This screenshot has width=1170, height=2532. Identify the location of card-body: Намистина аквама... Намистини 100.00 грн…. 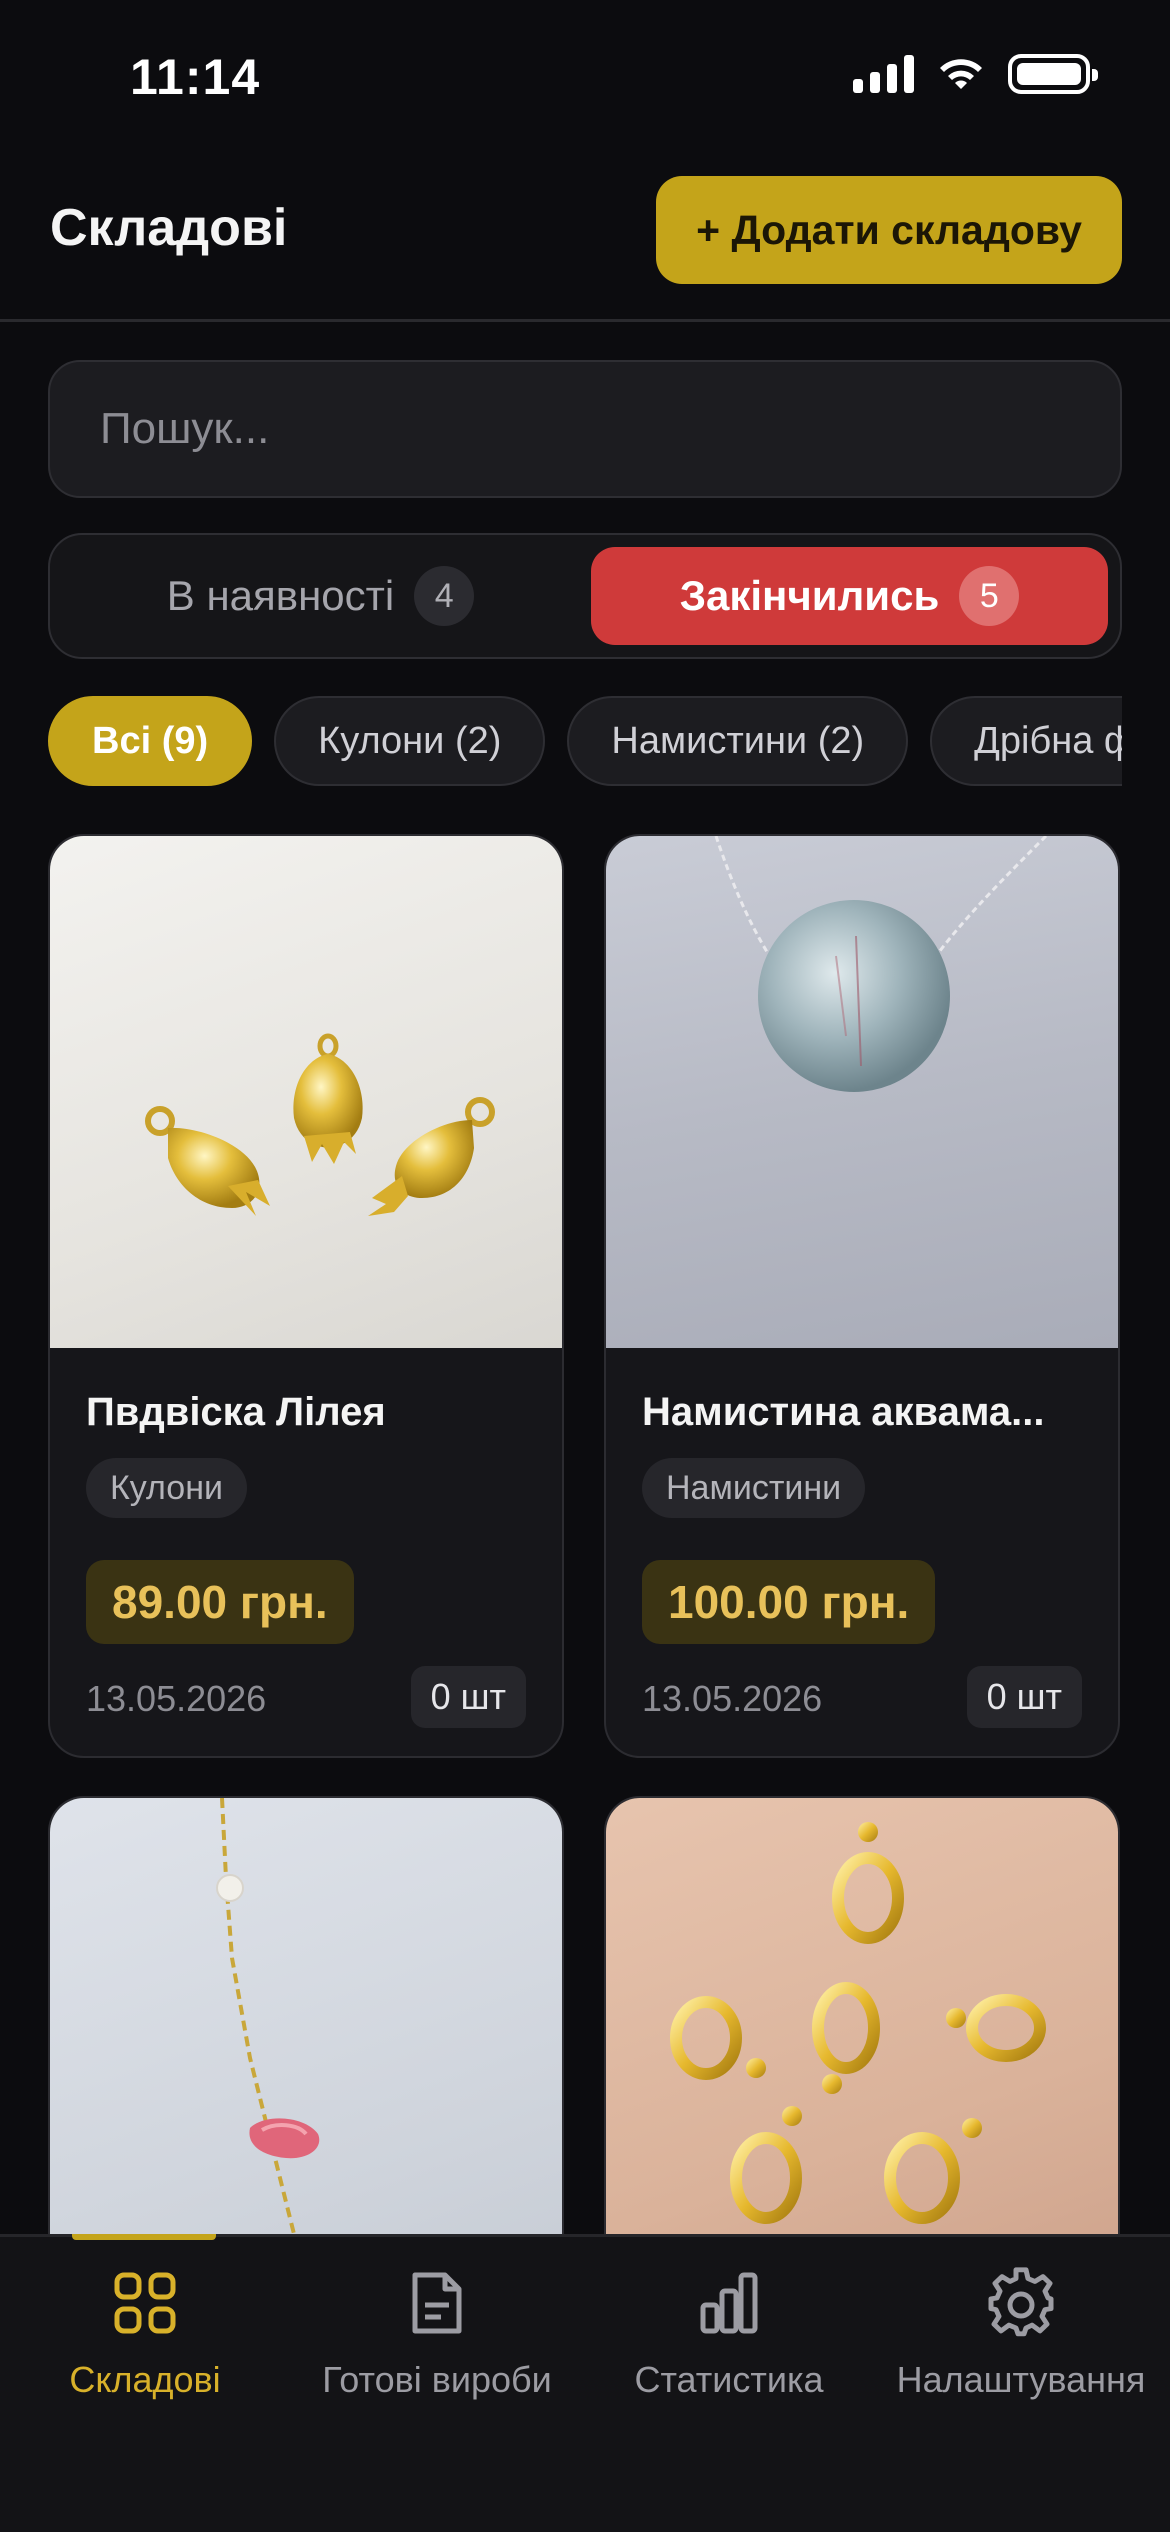
(862, 1552).